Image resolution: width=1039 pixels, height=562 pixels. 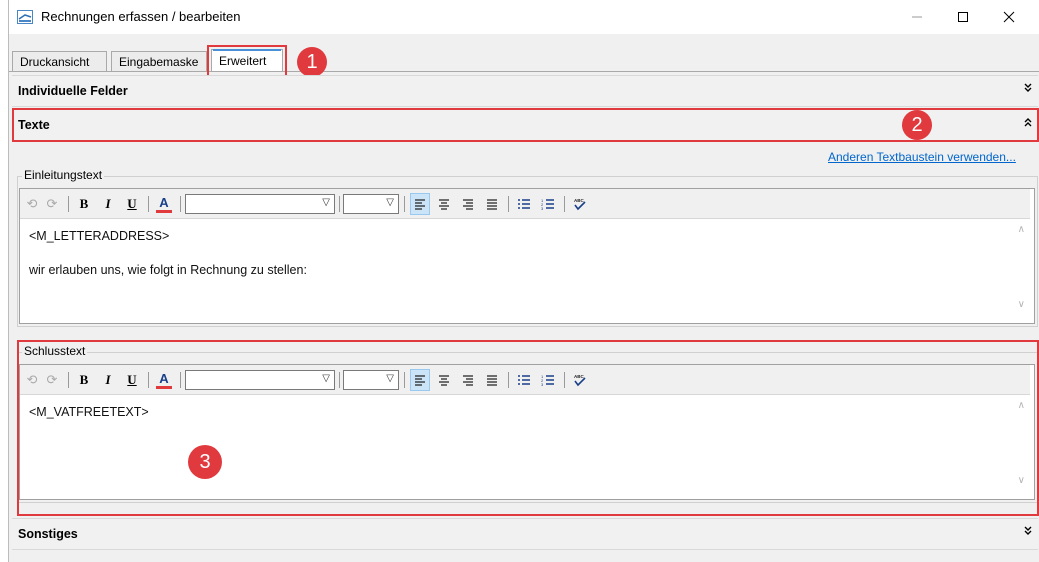 What do you see at coordinates (59, 61) in the screenshot?
I see `tab-druckansicht: Druckansicht` at bounding box center [59, 61].